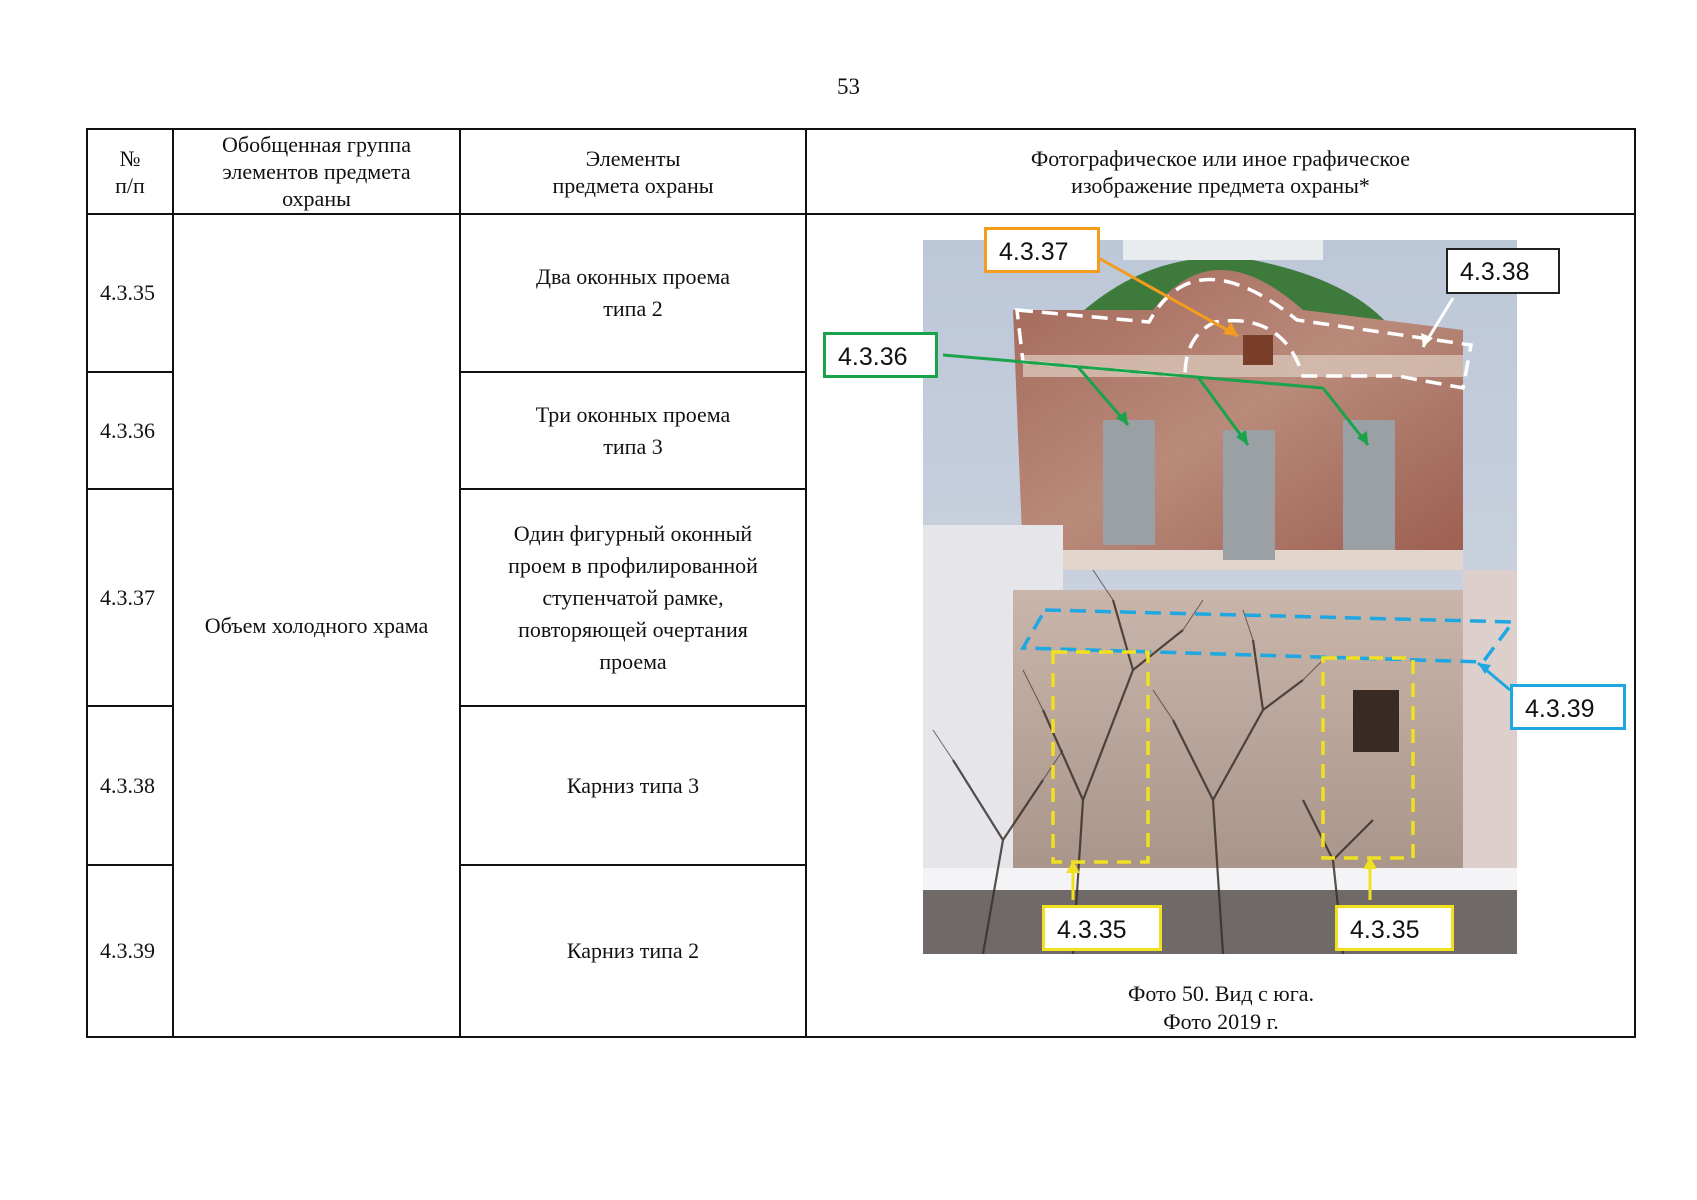 Image resolution: width=1697 pixels, height=1200 pixels. What do you see at coordinates (316, 625) in the screenshot?
I see `group-cell: Объем холодного храма` at bounding box center [316, 625].